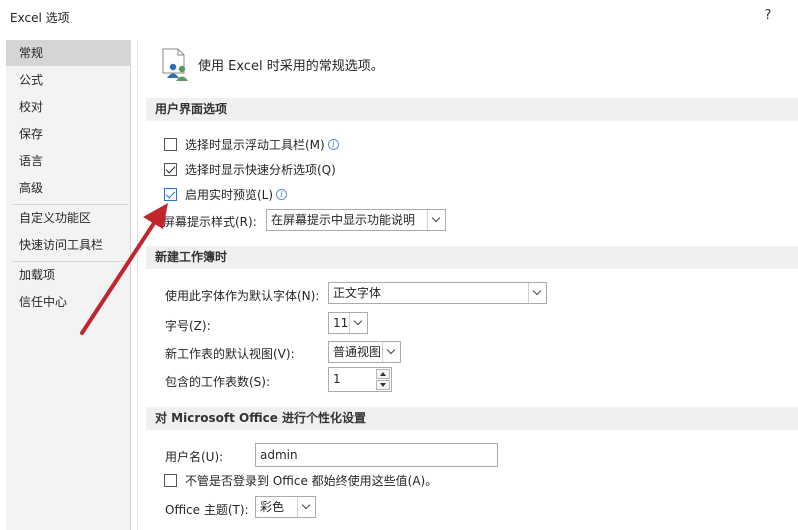 Image resolution: width=798 pixels, height=530 pixels. I want to click on default-font-label: 使用此字体作为默认字体(N):, so click(242, 296).